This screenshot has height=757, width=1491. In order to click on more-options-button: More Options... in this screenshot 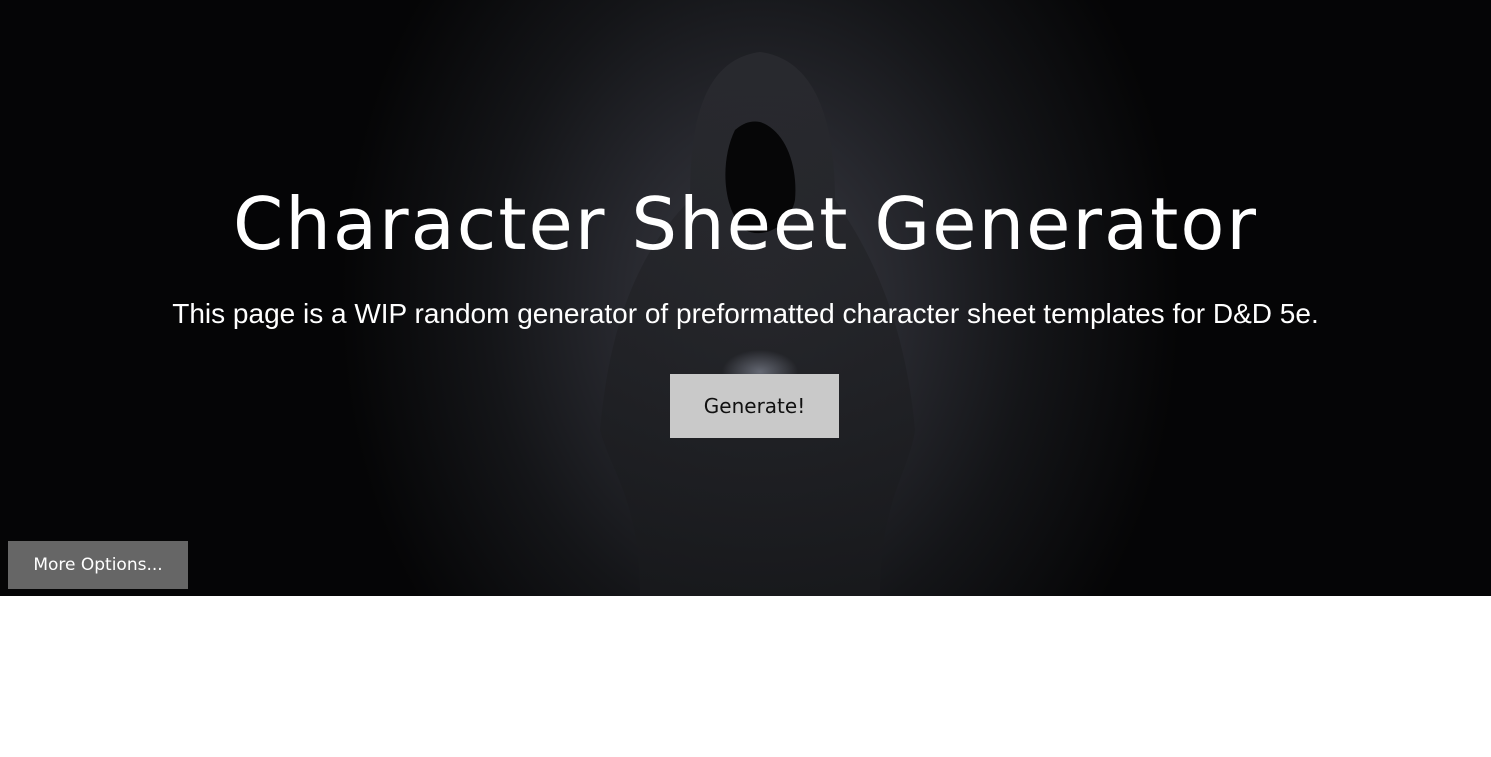, I will do `click(98, 565)`.